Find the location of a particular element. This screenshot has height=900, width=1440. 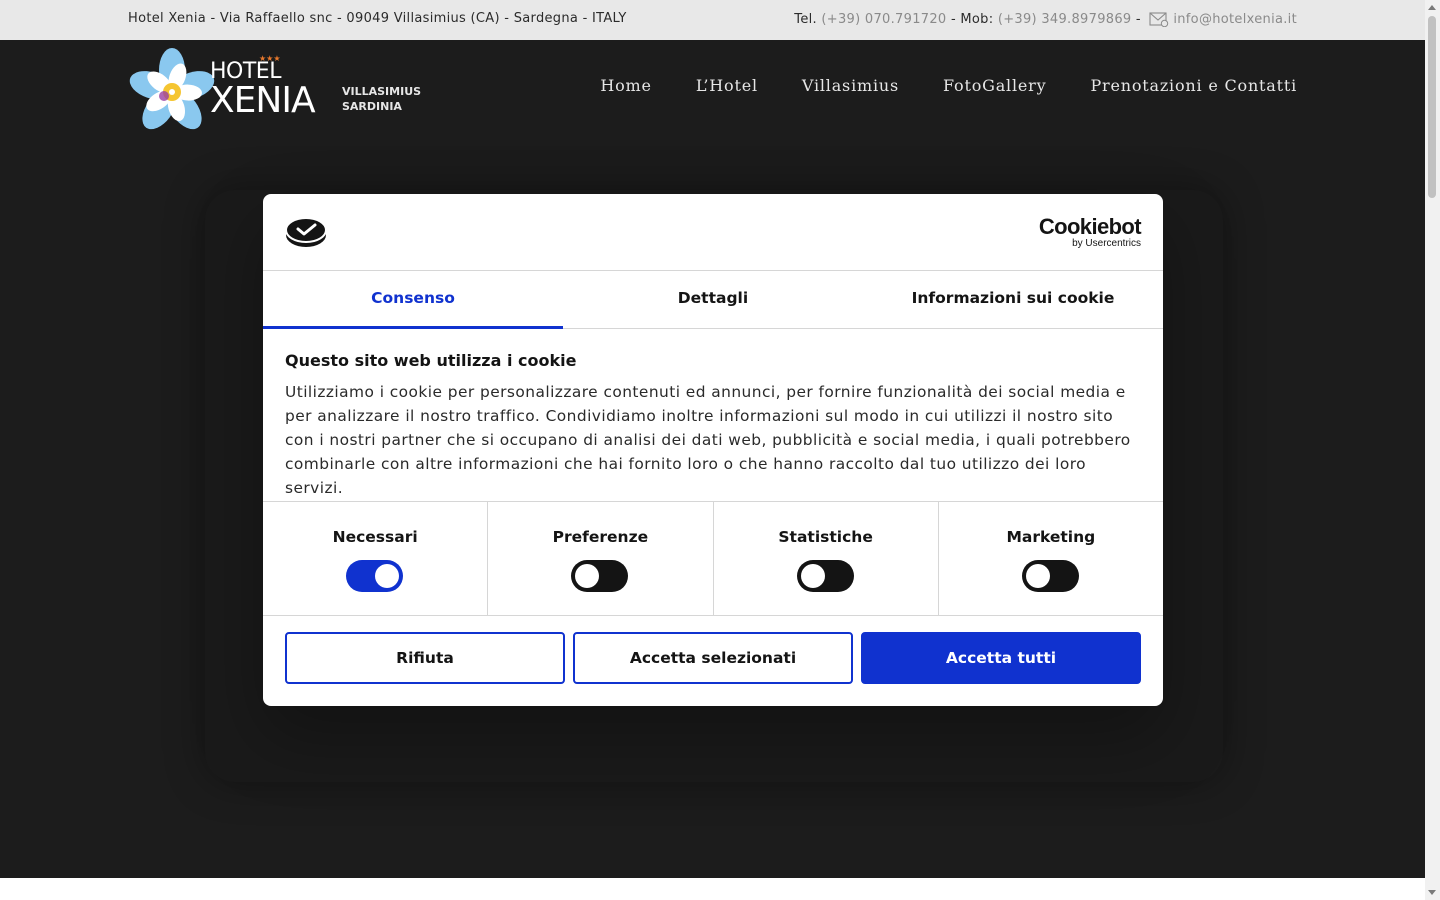

category-label: Marketing is located at coordinates (1051, 537).